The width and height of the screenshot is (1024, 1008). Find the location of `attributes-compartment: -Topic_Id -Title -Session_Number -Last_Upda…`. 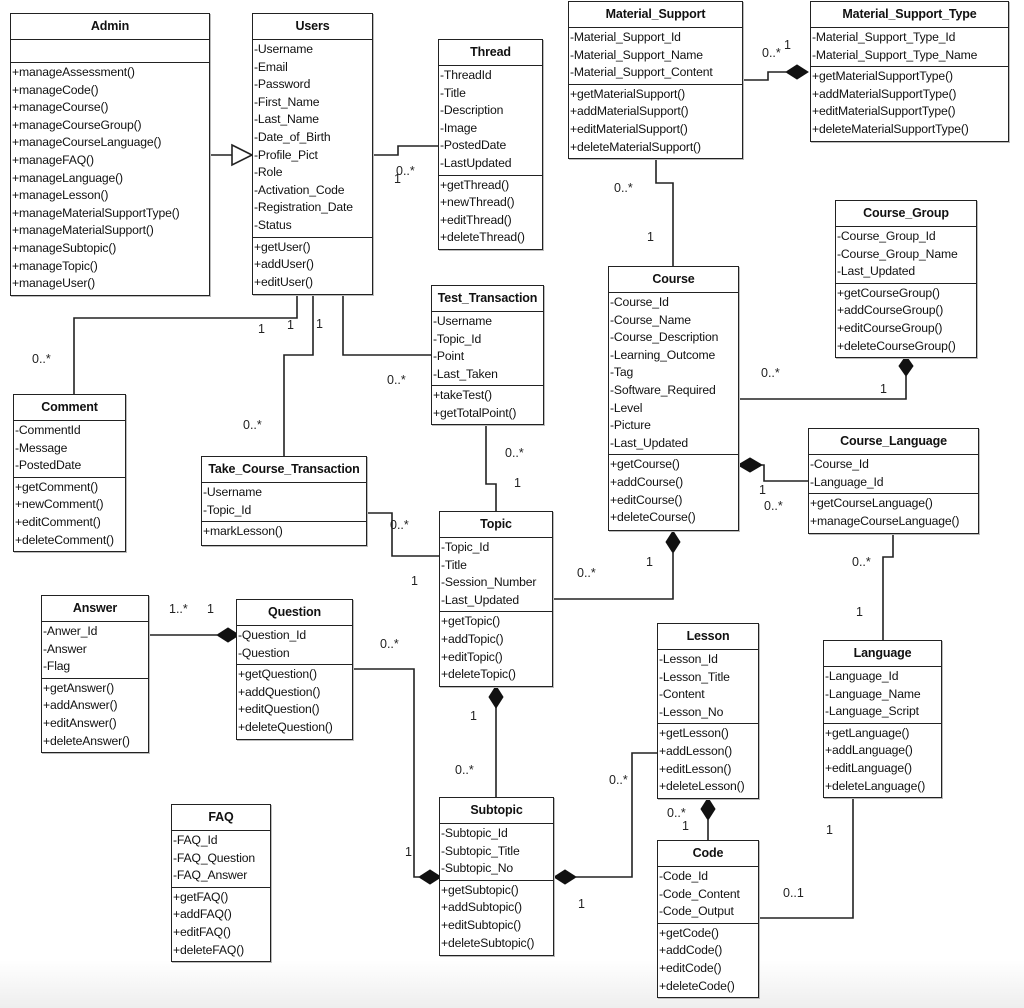

attributes-compartment: -Topic_Id -Title -Session_Number -Last_Upda… is located at coordinates (496, 575).